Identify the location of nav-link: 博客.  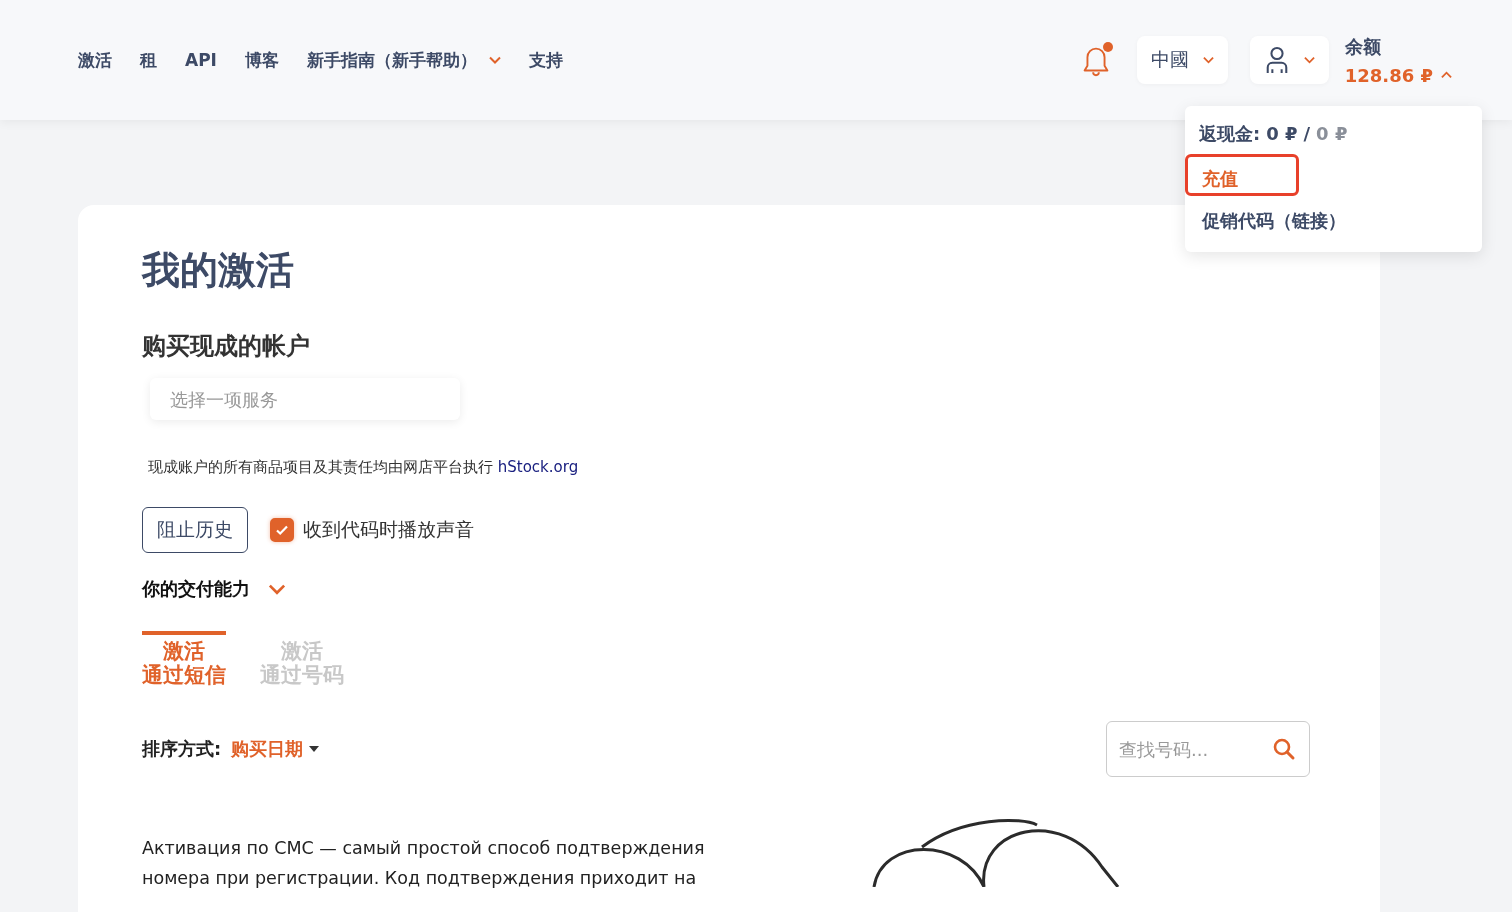
(261, 60).